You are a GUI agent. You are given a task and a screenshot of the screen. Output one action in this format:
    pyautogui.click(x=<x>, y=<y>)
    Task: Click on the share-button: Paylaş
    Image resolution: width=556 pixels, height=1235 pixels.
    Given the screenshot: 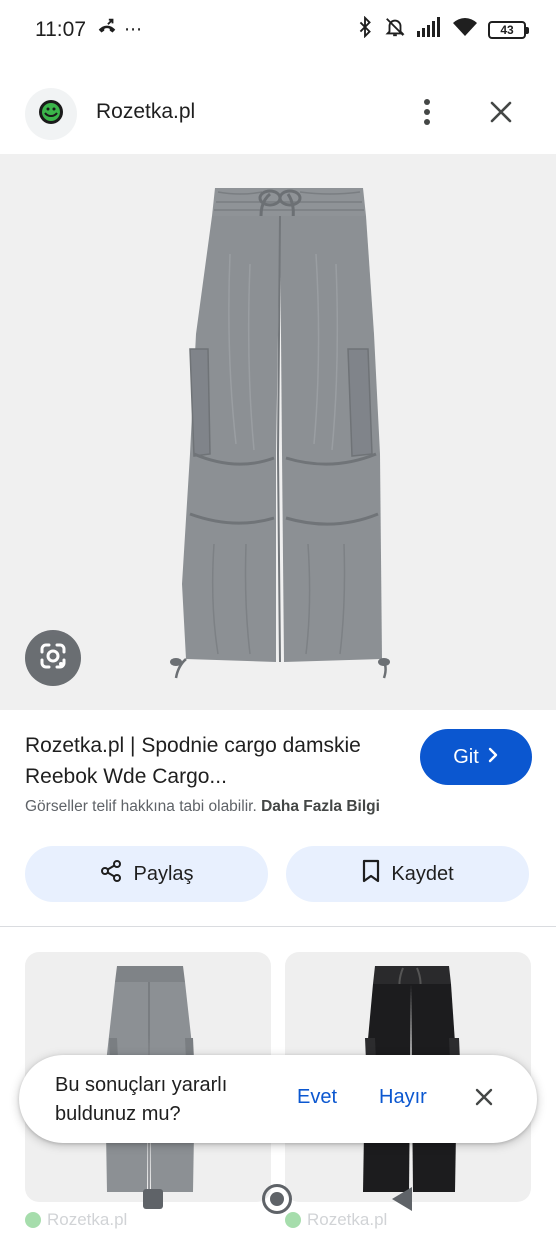 What is the action you would take?
    pyautogui.click(x=146, y=874)
    